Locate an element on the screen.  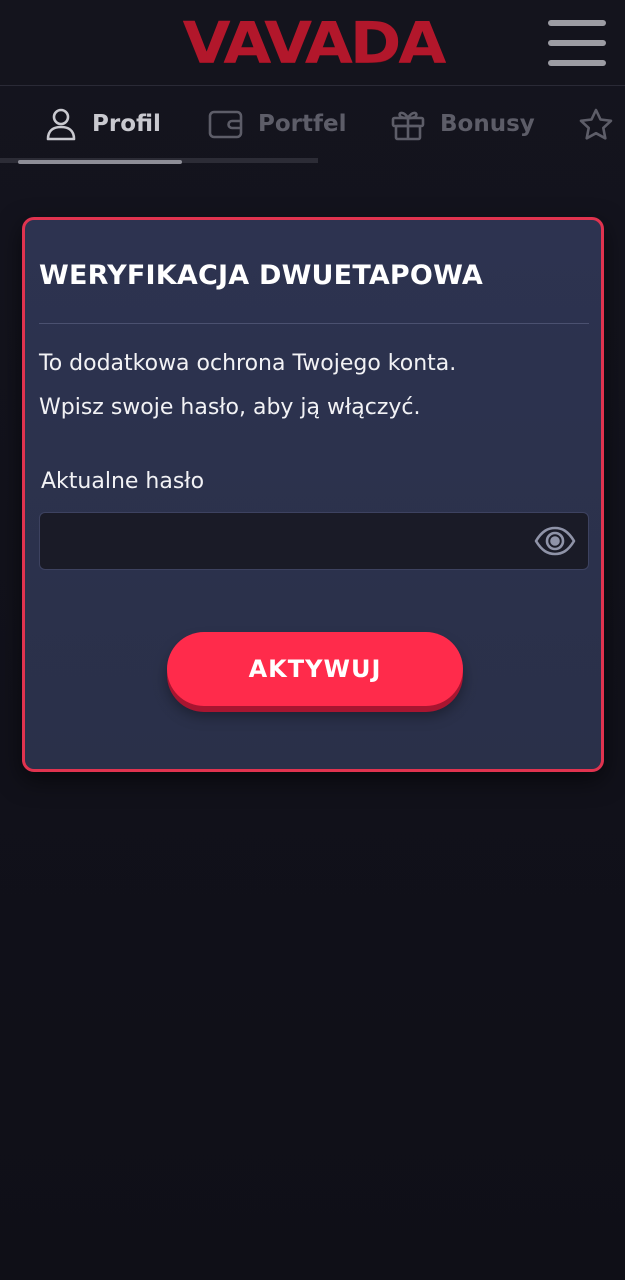
tab-bonusy: Bonusy is located at coordinates (462, 124).